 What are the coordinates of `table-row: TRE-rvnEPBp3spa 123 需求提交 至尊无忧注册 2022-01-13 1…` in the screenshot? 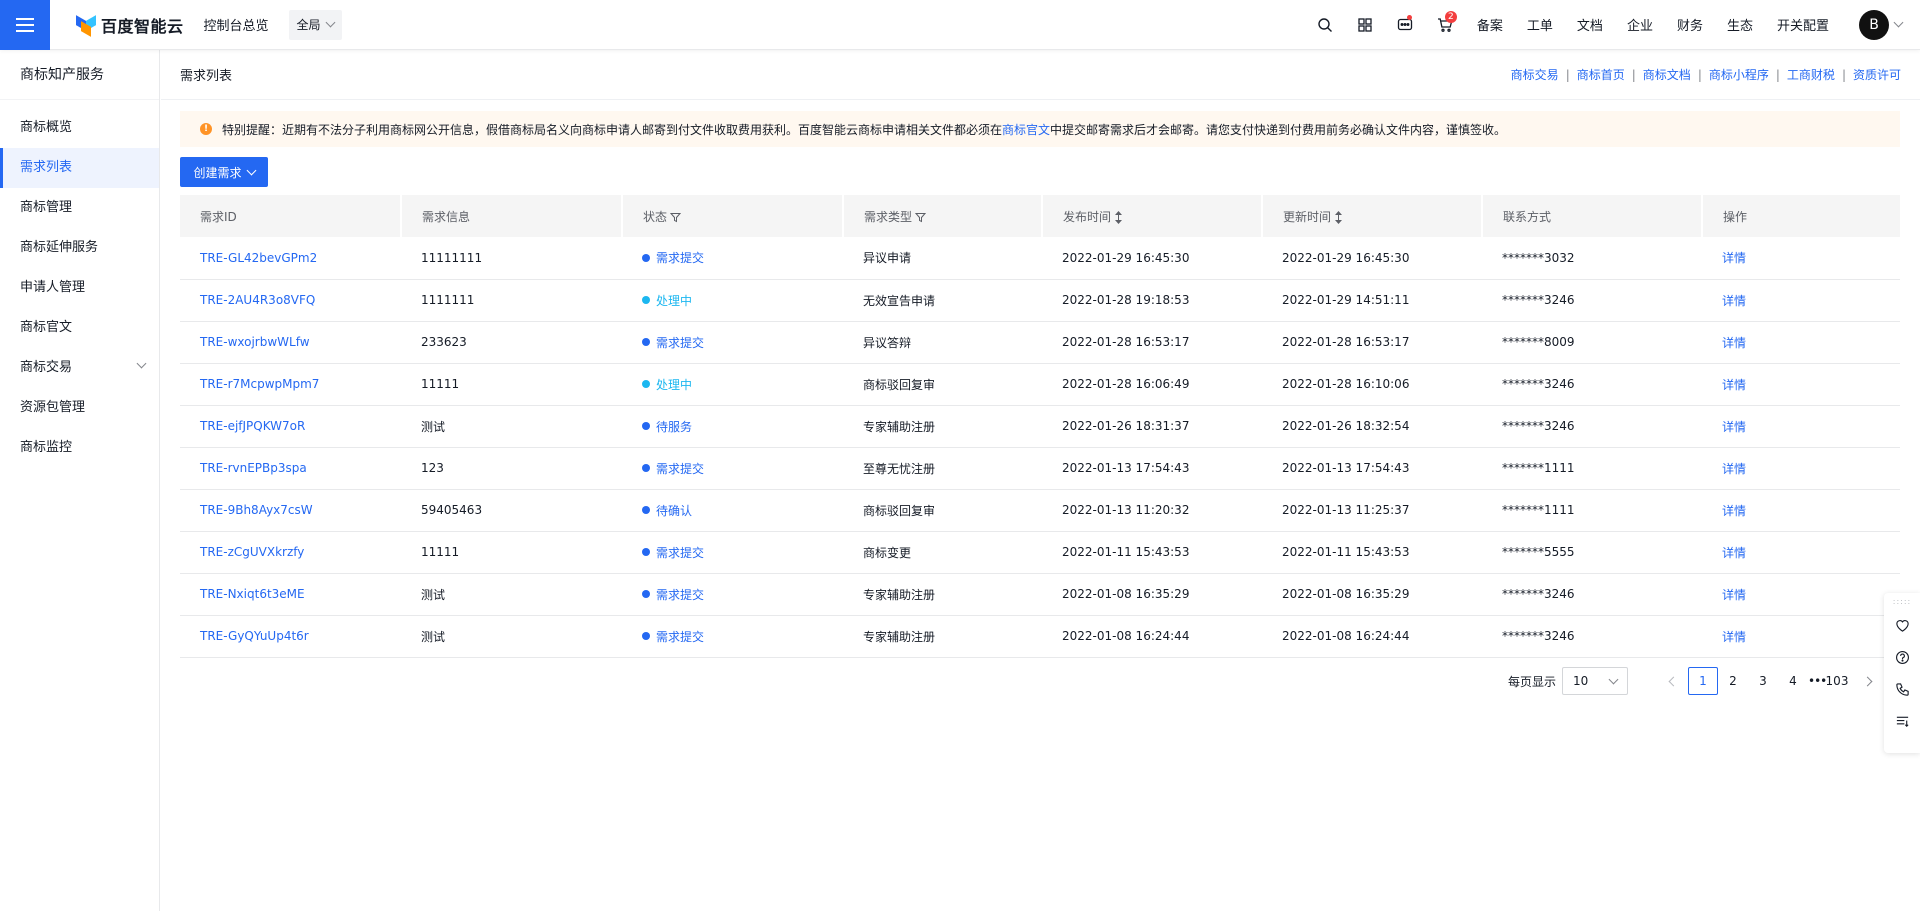 It's located at (1040, 468).